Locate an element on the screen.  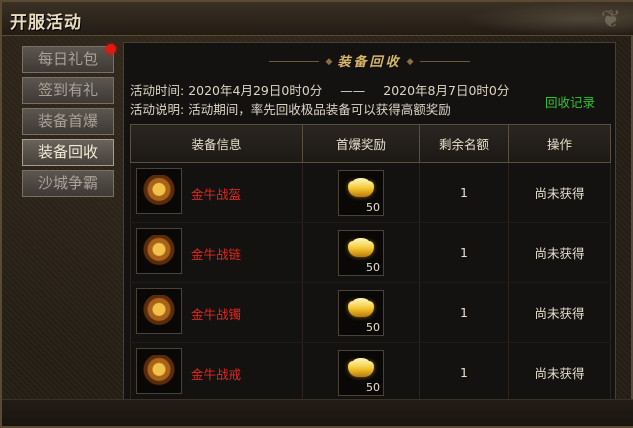
tab-label: 装备首爆 is located at coordinates (67, 121).